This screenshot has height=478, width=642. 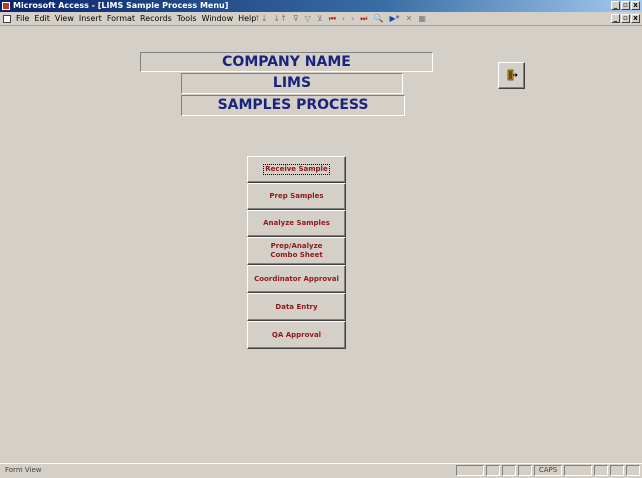 I want to click on window-controls: _ ▫ x, so click(x=625, y=6).